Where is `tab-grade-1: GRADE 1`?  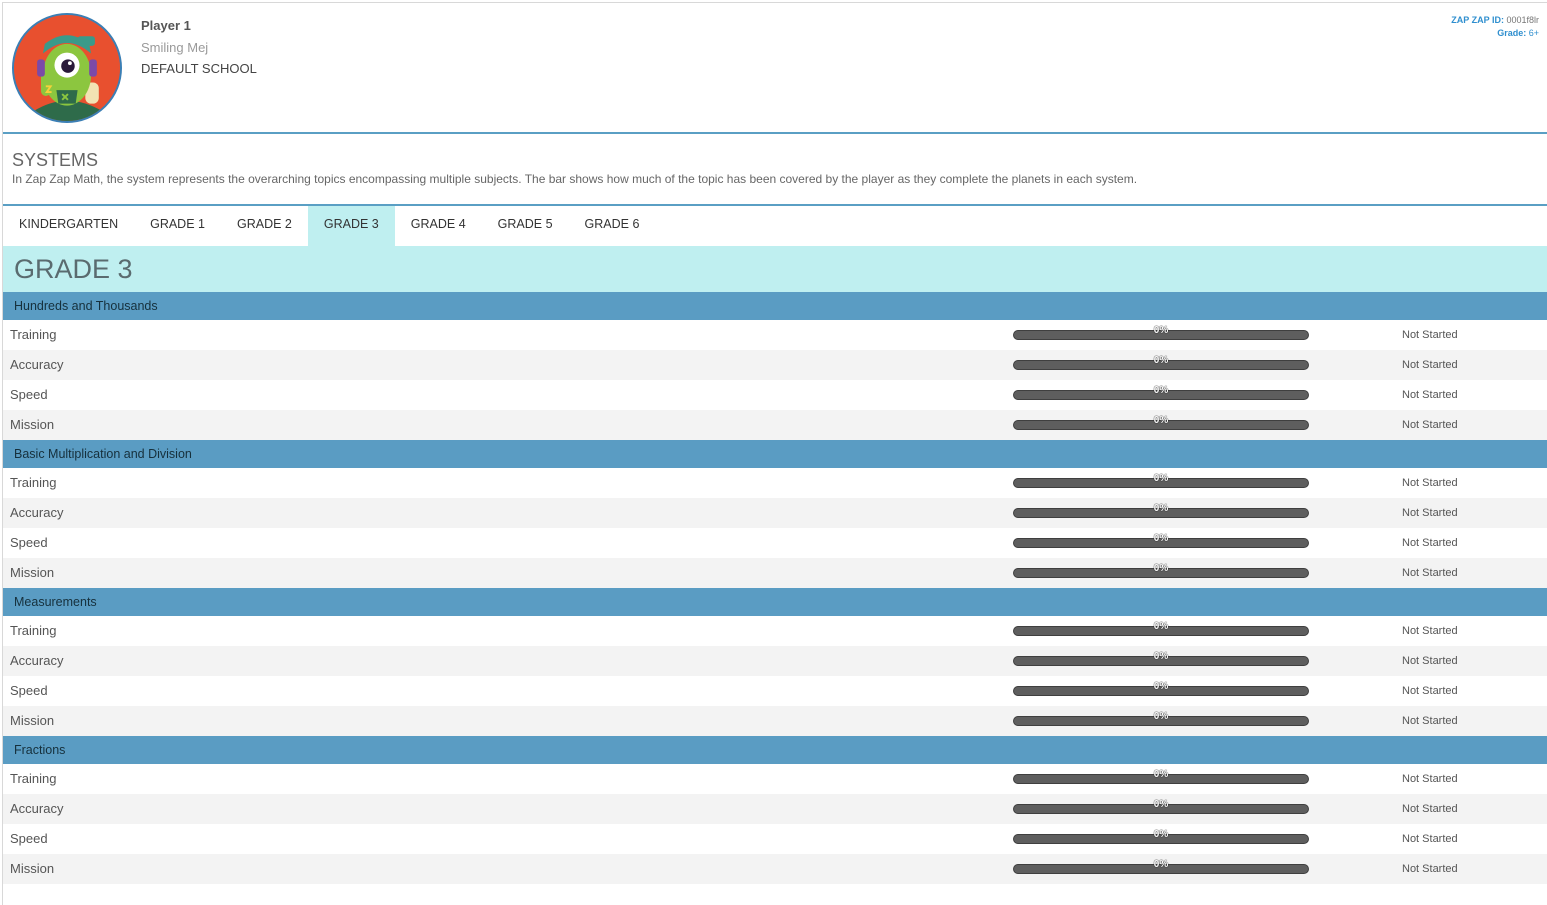 tab-grade-1: GRADE 1 is located at coordinates (177, 226).